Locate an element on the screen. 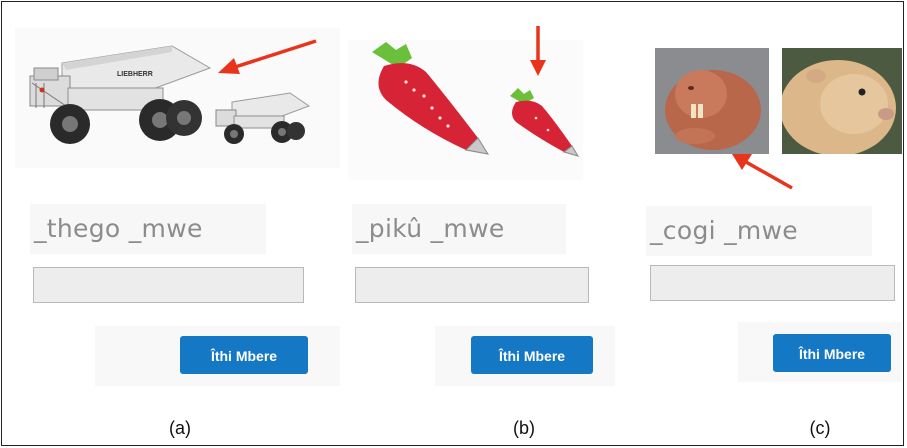 Image resolution: width=907 pixels, height=448 pixels. naked-mole-rat-image is located at coordinates (712, 101).